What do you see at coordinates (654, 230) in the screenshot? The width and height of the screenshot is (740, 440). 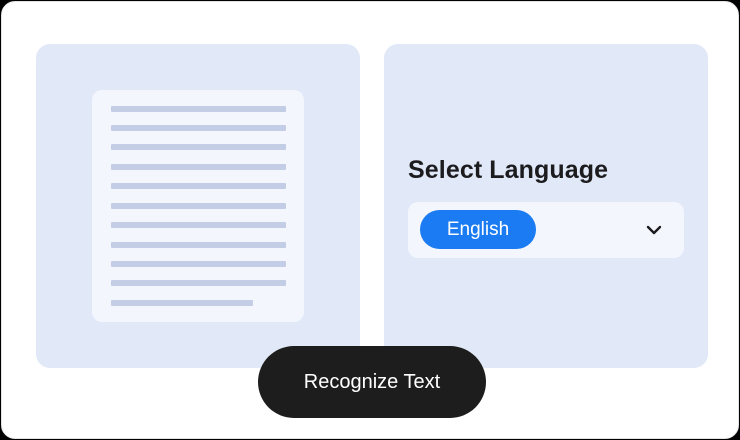 I see `chevron-down-icon` at bounding box center [654, 230].